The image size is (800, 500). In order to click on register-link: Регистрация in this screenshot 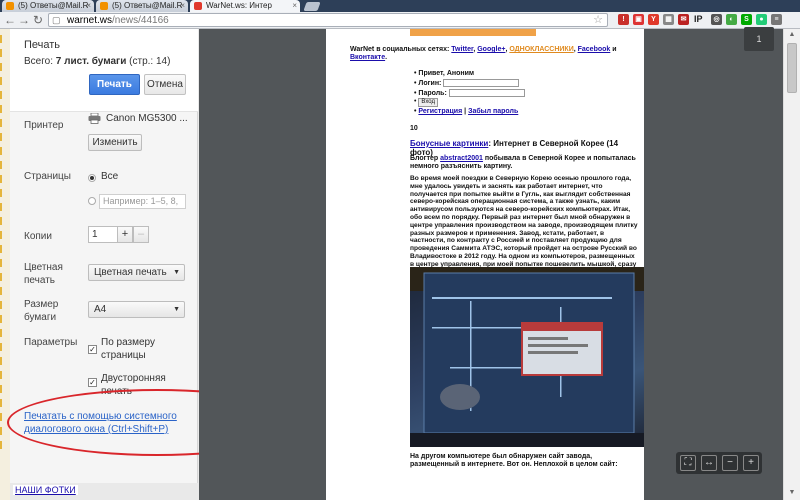, I will do `click(440, 111)`.